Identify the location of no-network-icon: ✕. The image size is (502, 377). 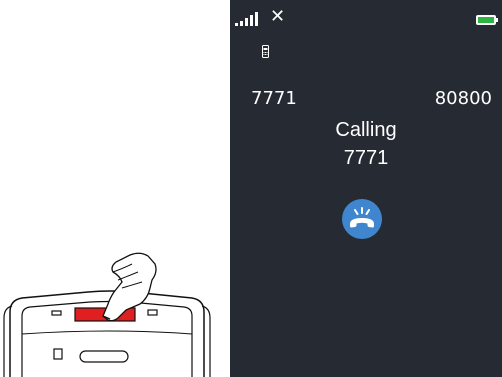
(278, 16).